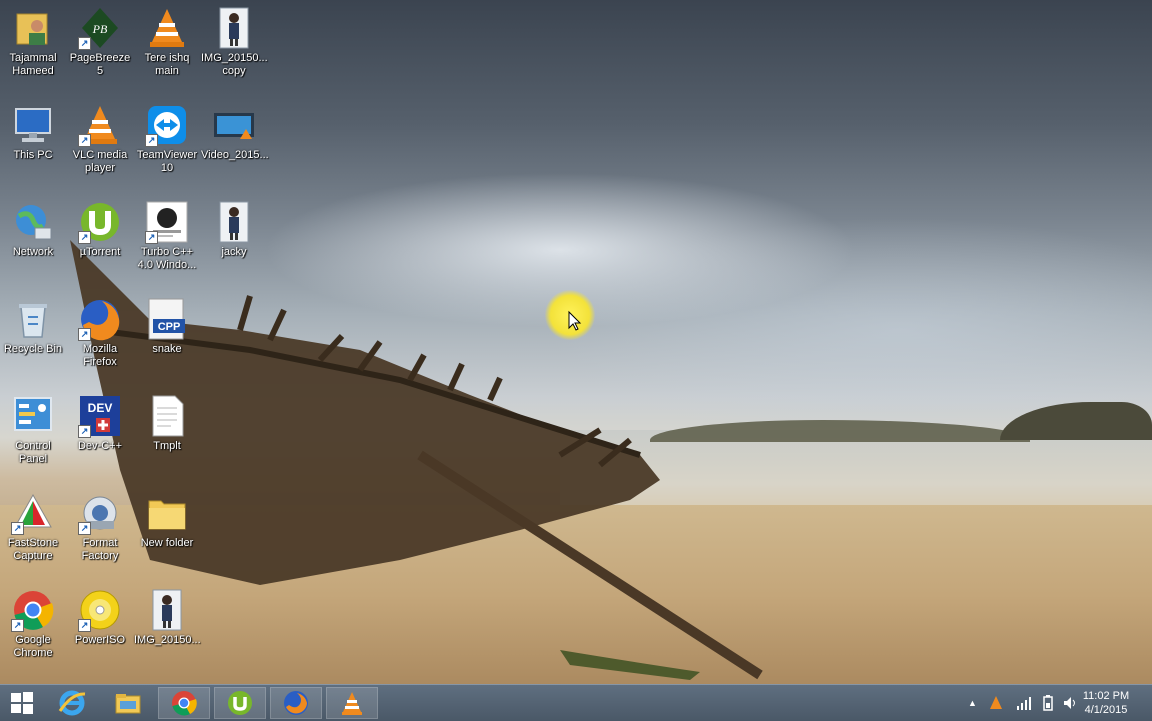  I want to click on network-signal-icon, so click(1024, 703).